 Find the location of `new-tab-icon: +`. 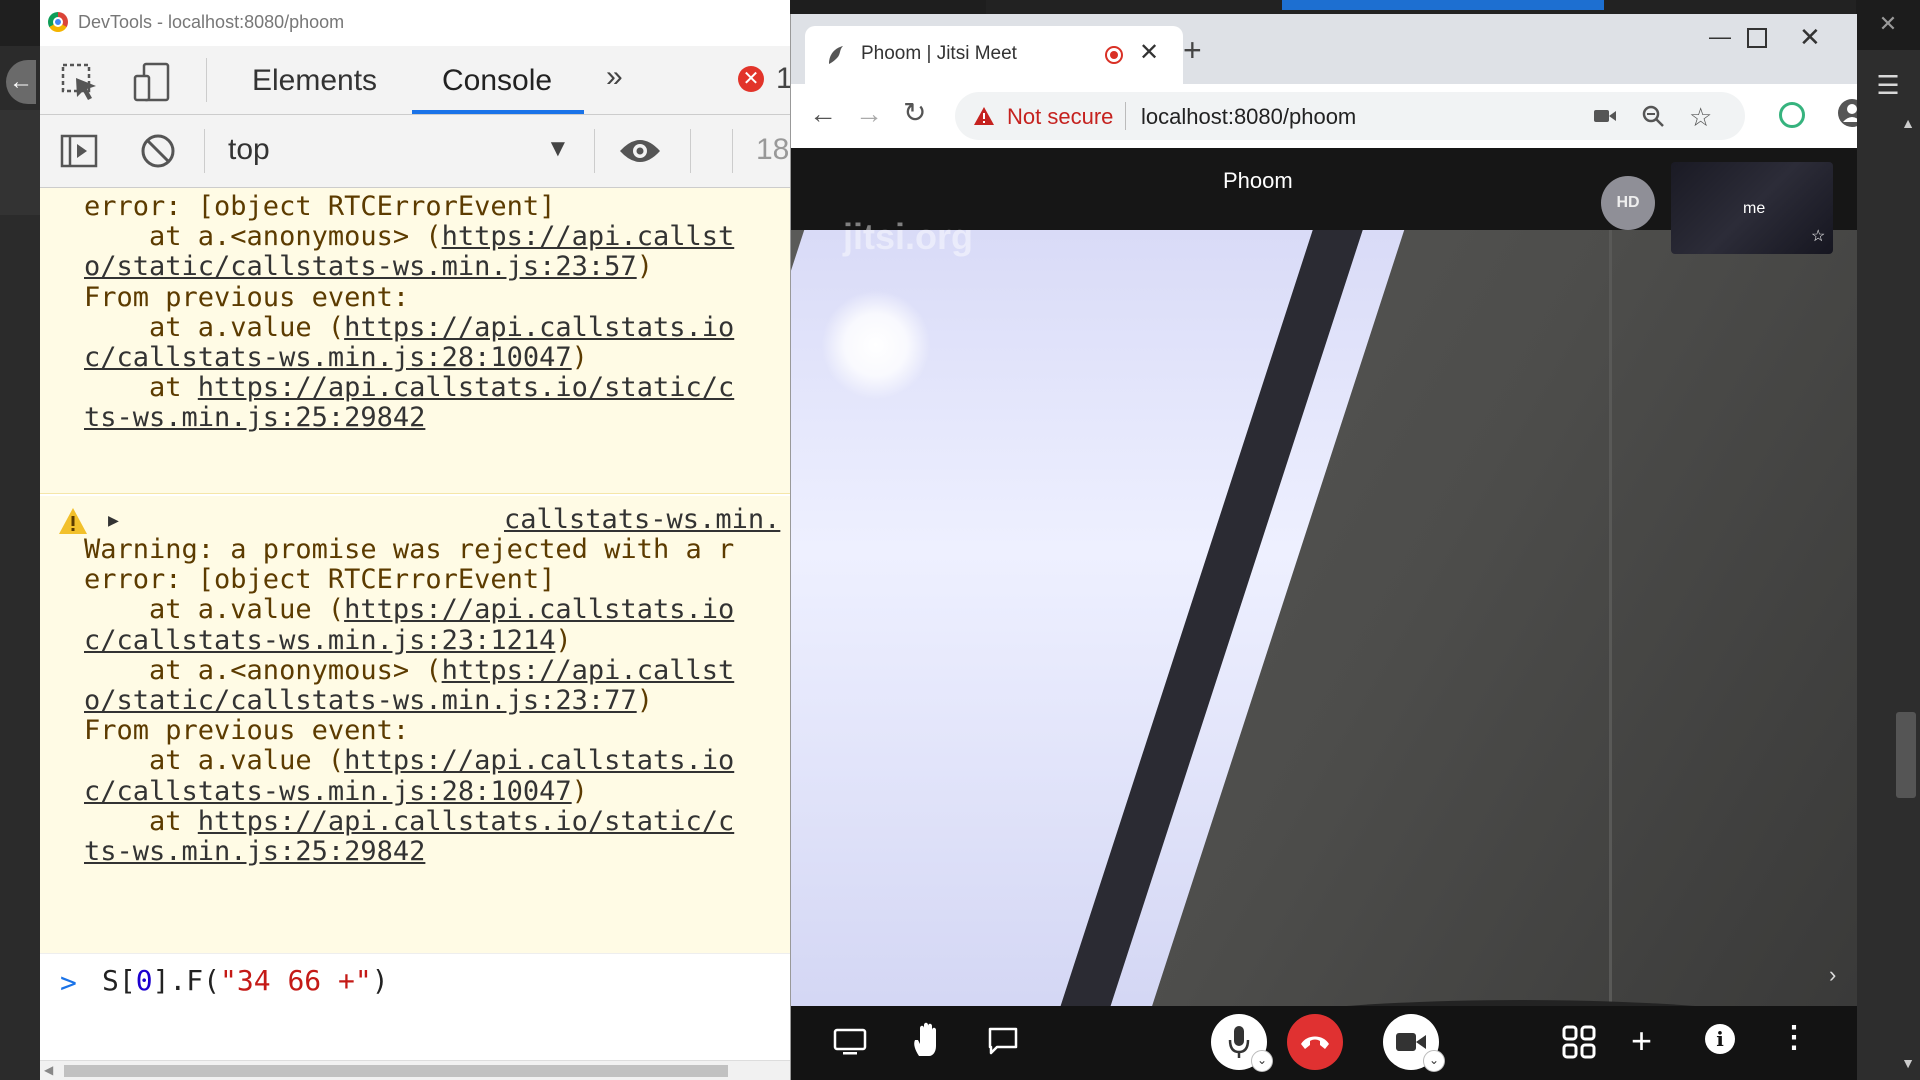

new-tab-icon: + is located at coordinates (1192, 50).